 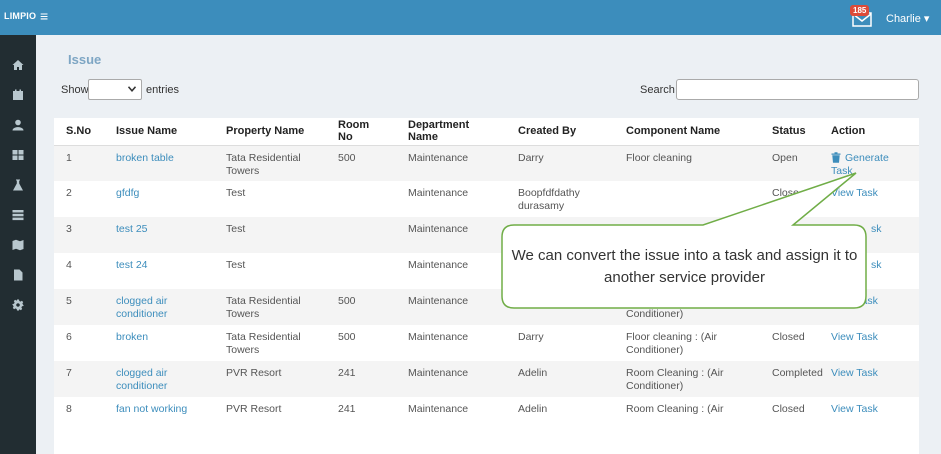 I want to click on search-input, so click(x=797, y=89).